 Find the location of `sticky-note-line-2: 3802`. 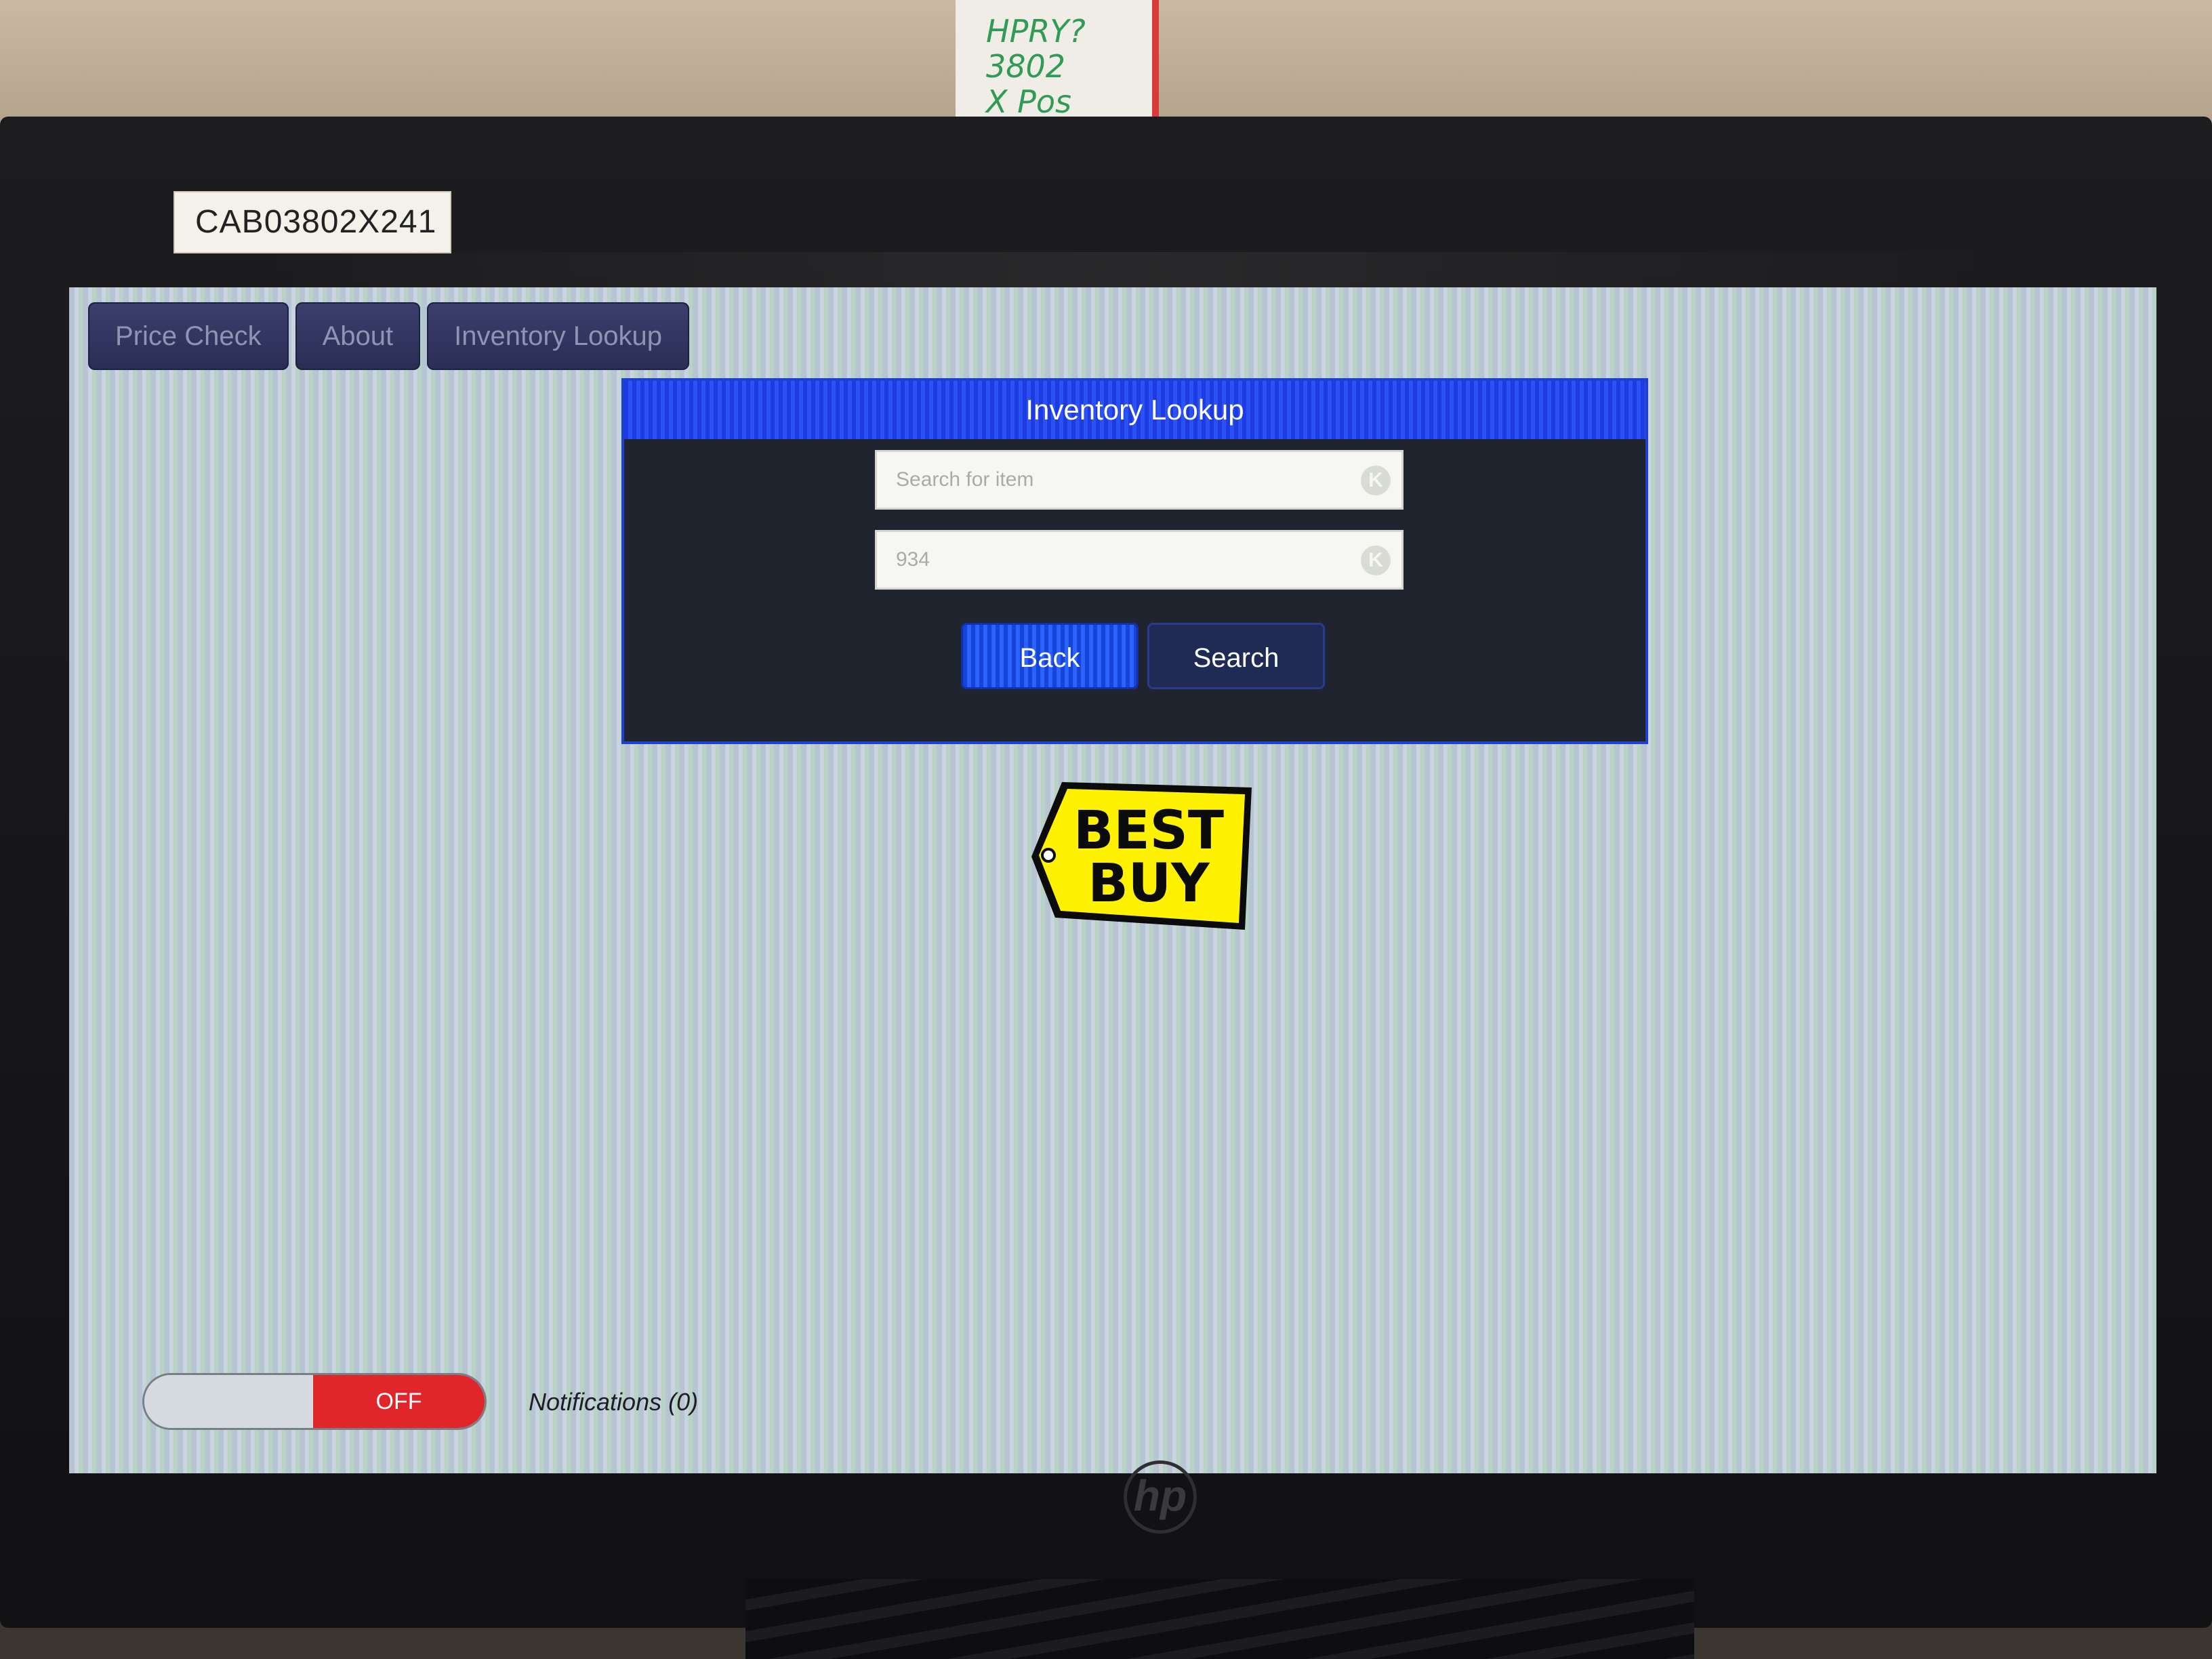

sticky-note-line-2: 3802 is located at coordinates (1026, 66).